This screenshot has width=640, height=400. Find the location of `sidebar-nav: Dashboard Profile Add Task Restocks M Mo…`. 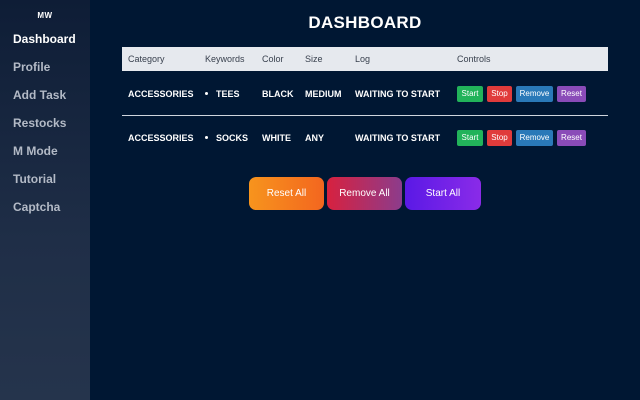

sidebar-nav: Dashboard Profile Add Task Restocks M Mo… is located at coordinates (44, 129).